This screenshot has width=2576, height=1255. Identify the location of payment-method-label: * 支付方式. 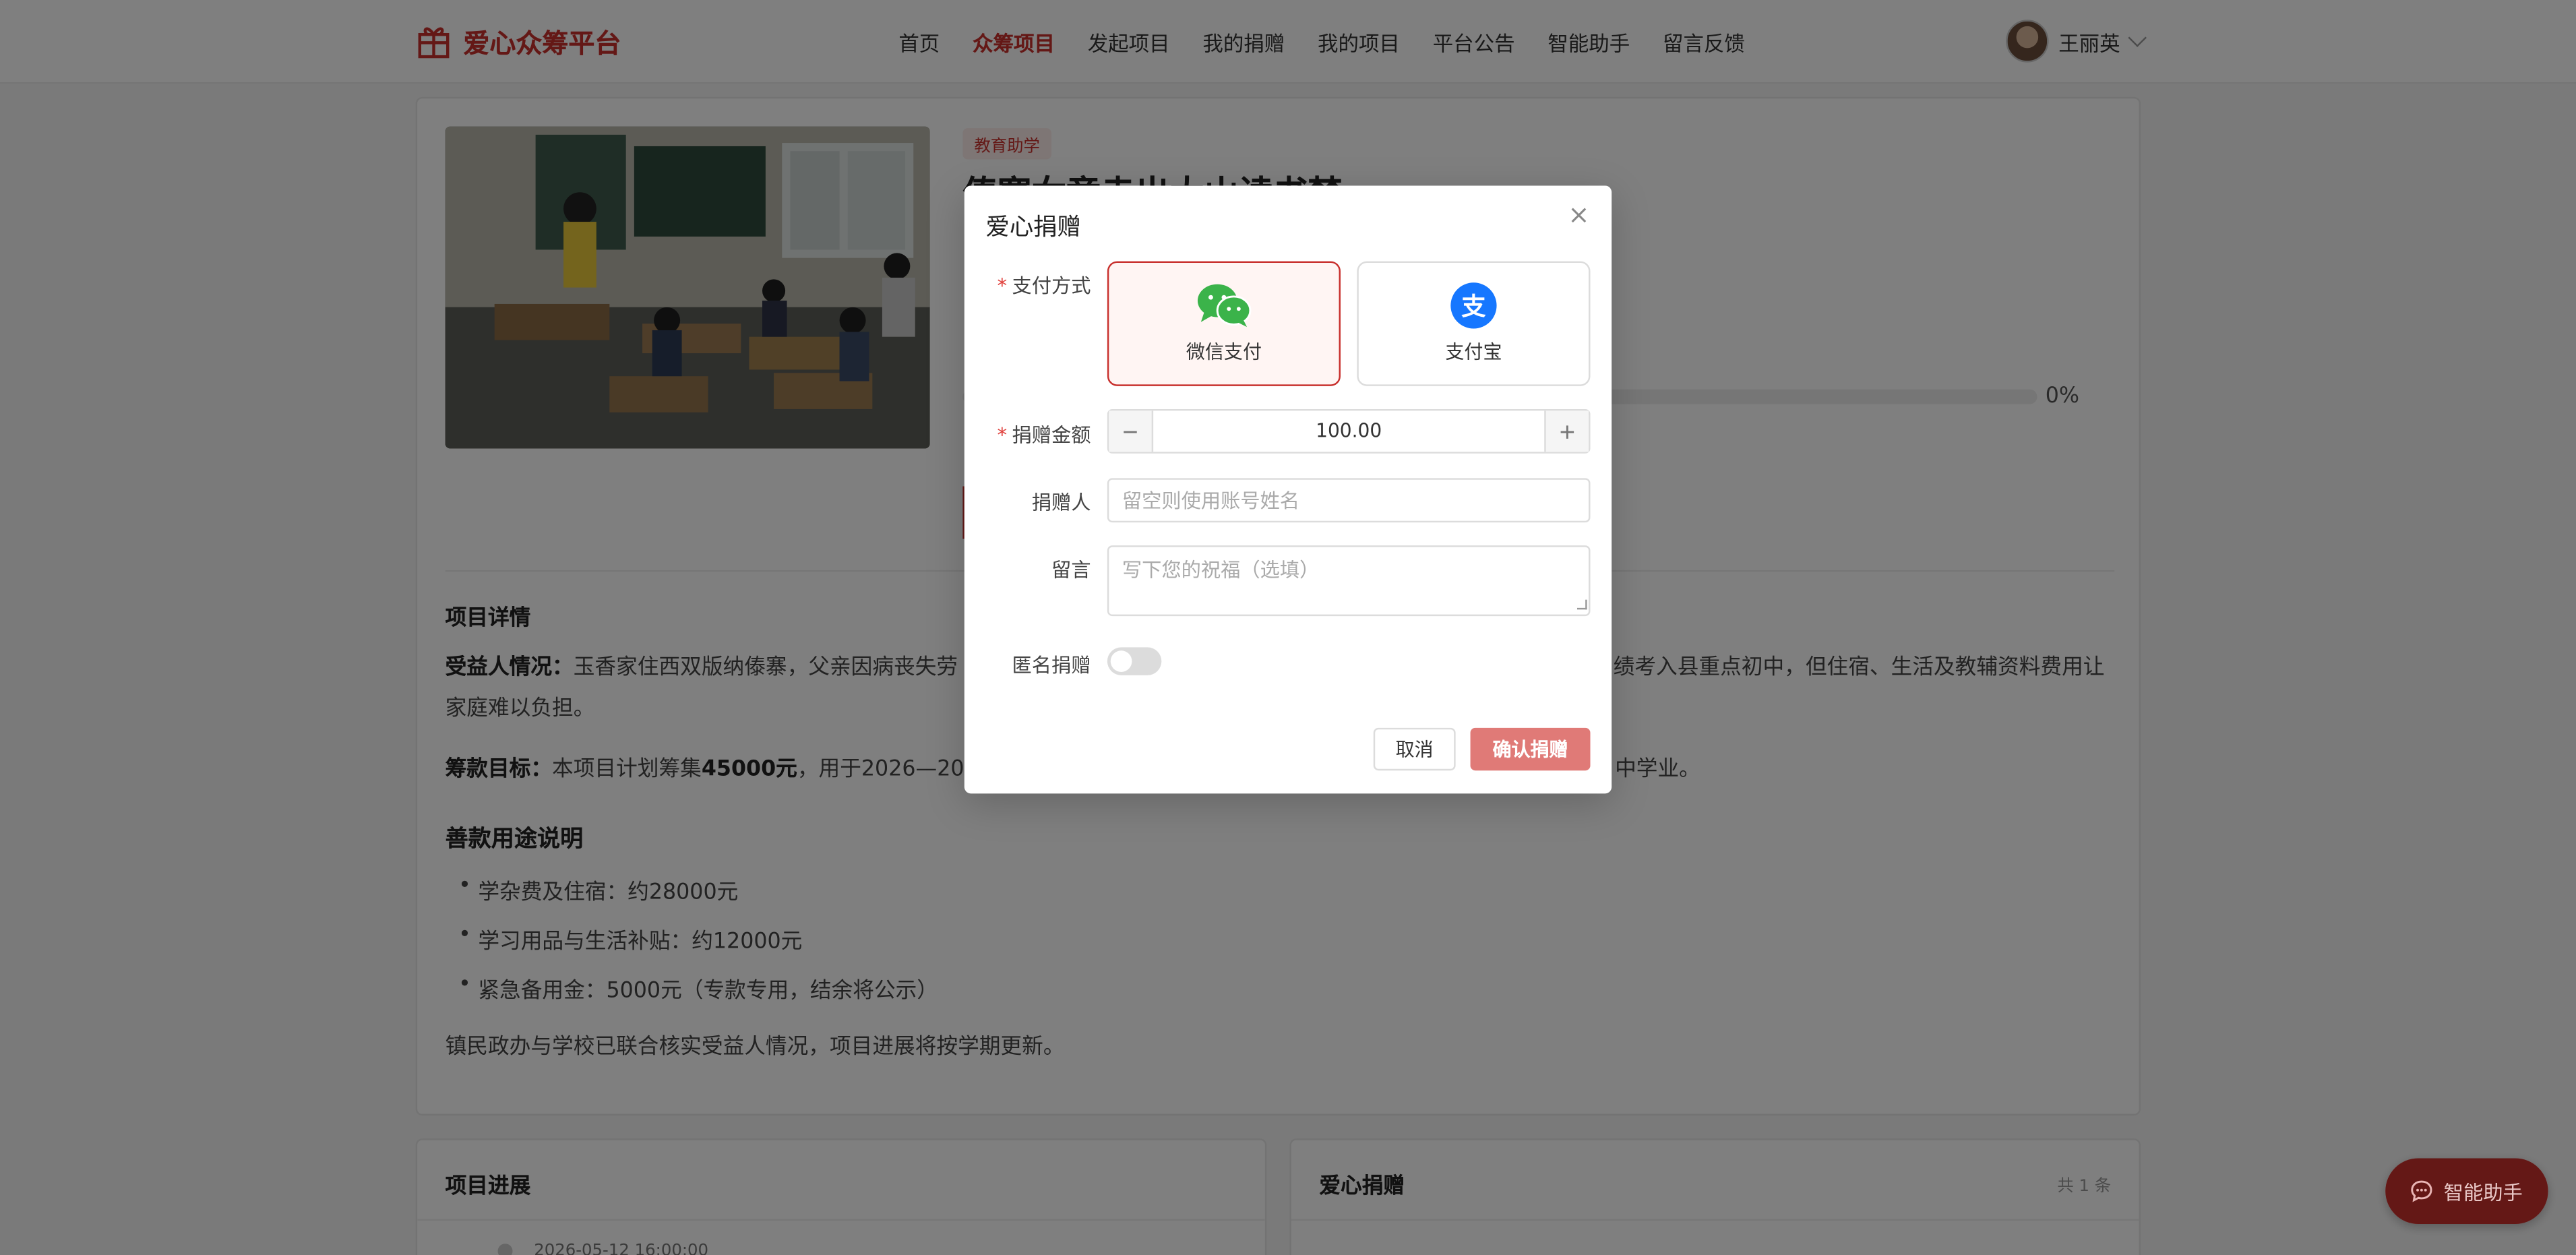
(1045, 285).